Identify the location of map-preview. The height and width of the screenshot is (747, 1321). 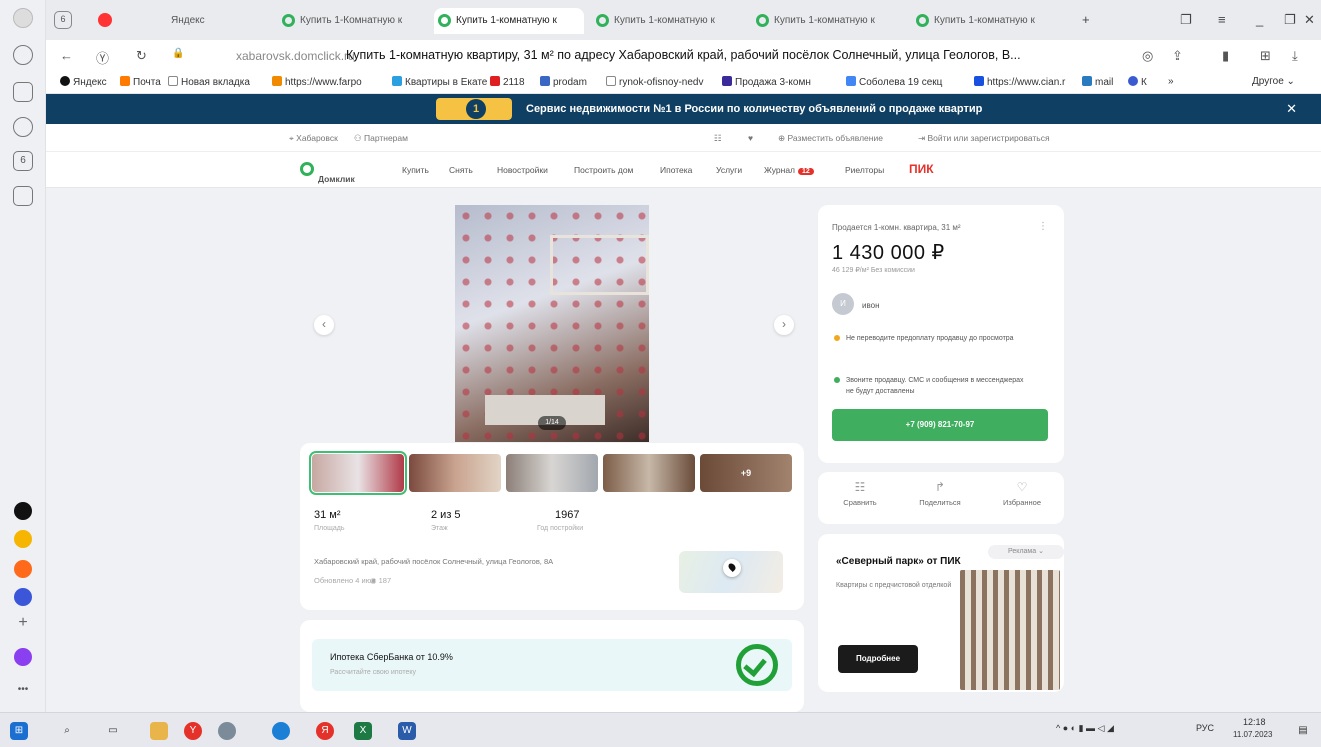
(731, 572).